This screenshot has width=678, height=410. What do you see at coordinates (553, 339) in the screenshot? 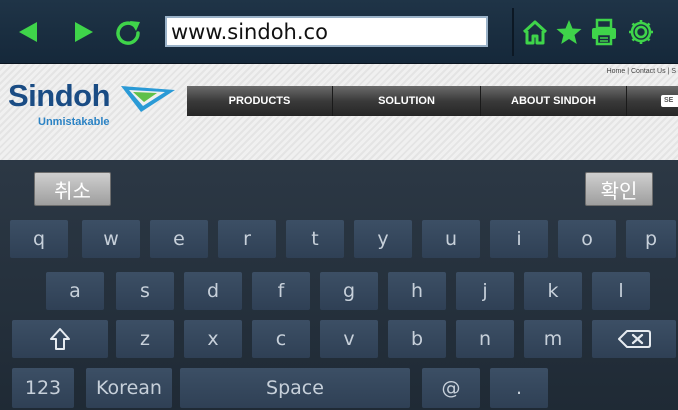
I see `key-m: m` at bounding box center [553, 339].